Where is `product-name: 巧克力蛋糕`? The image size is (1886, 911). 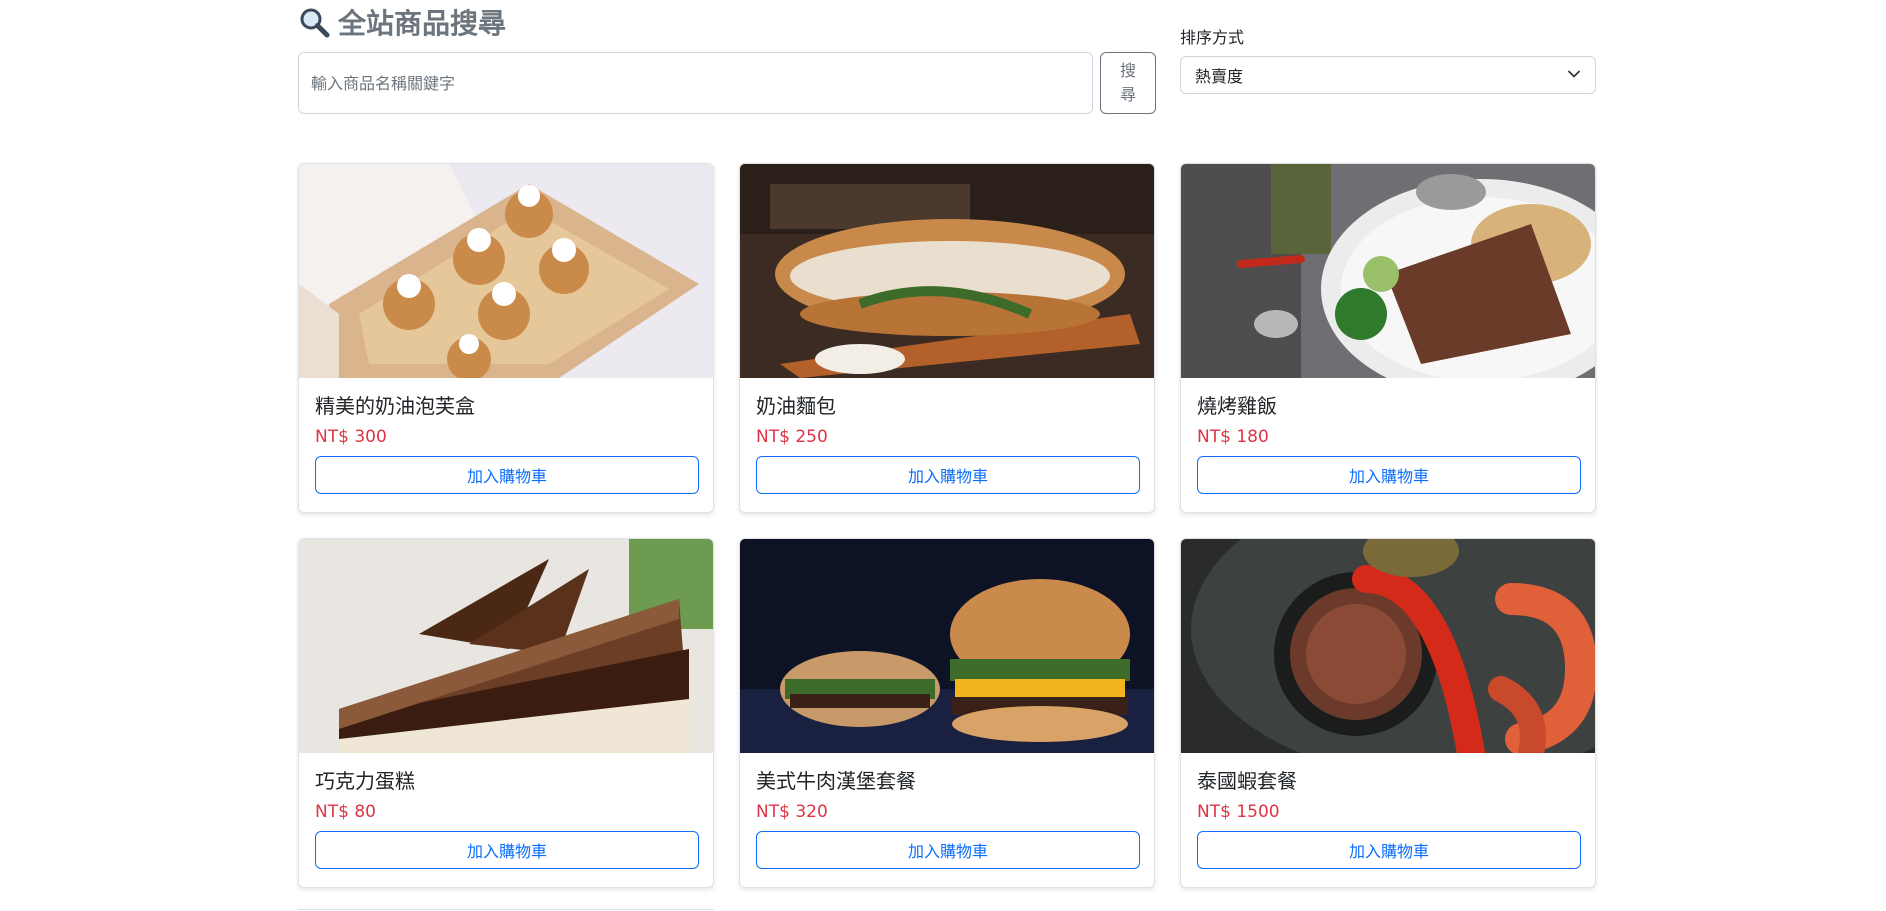 product-name: 巧克力蛋糕 is located at coordinates (365, 781).